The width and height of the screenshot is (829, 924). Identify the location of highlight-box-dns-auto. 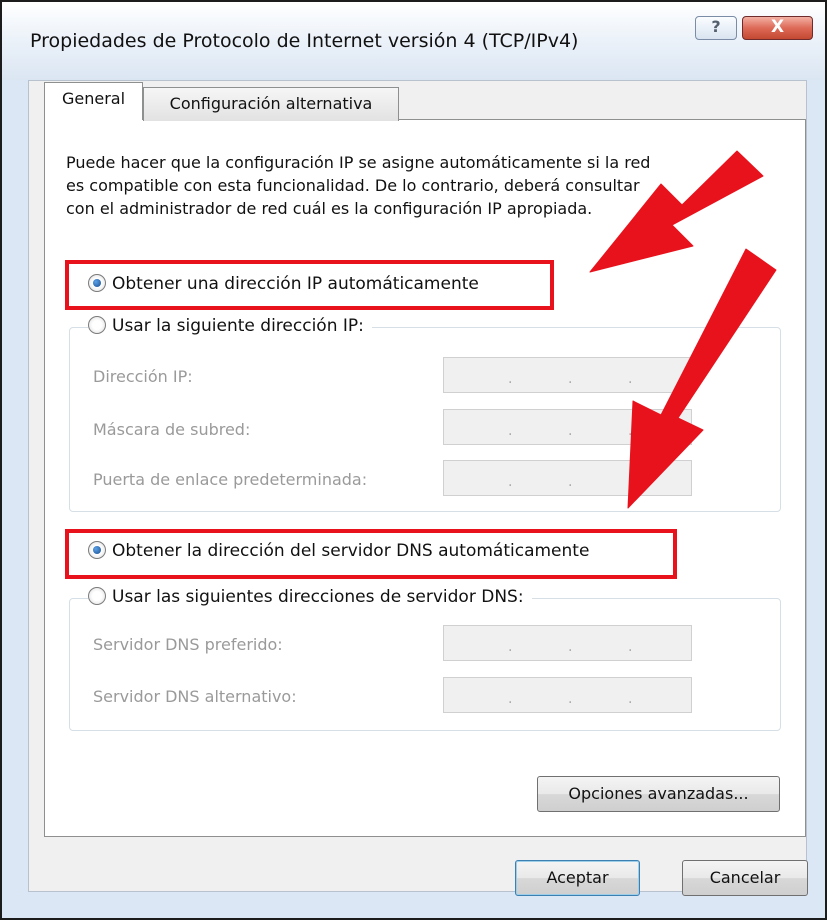
(371, 554).